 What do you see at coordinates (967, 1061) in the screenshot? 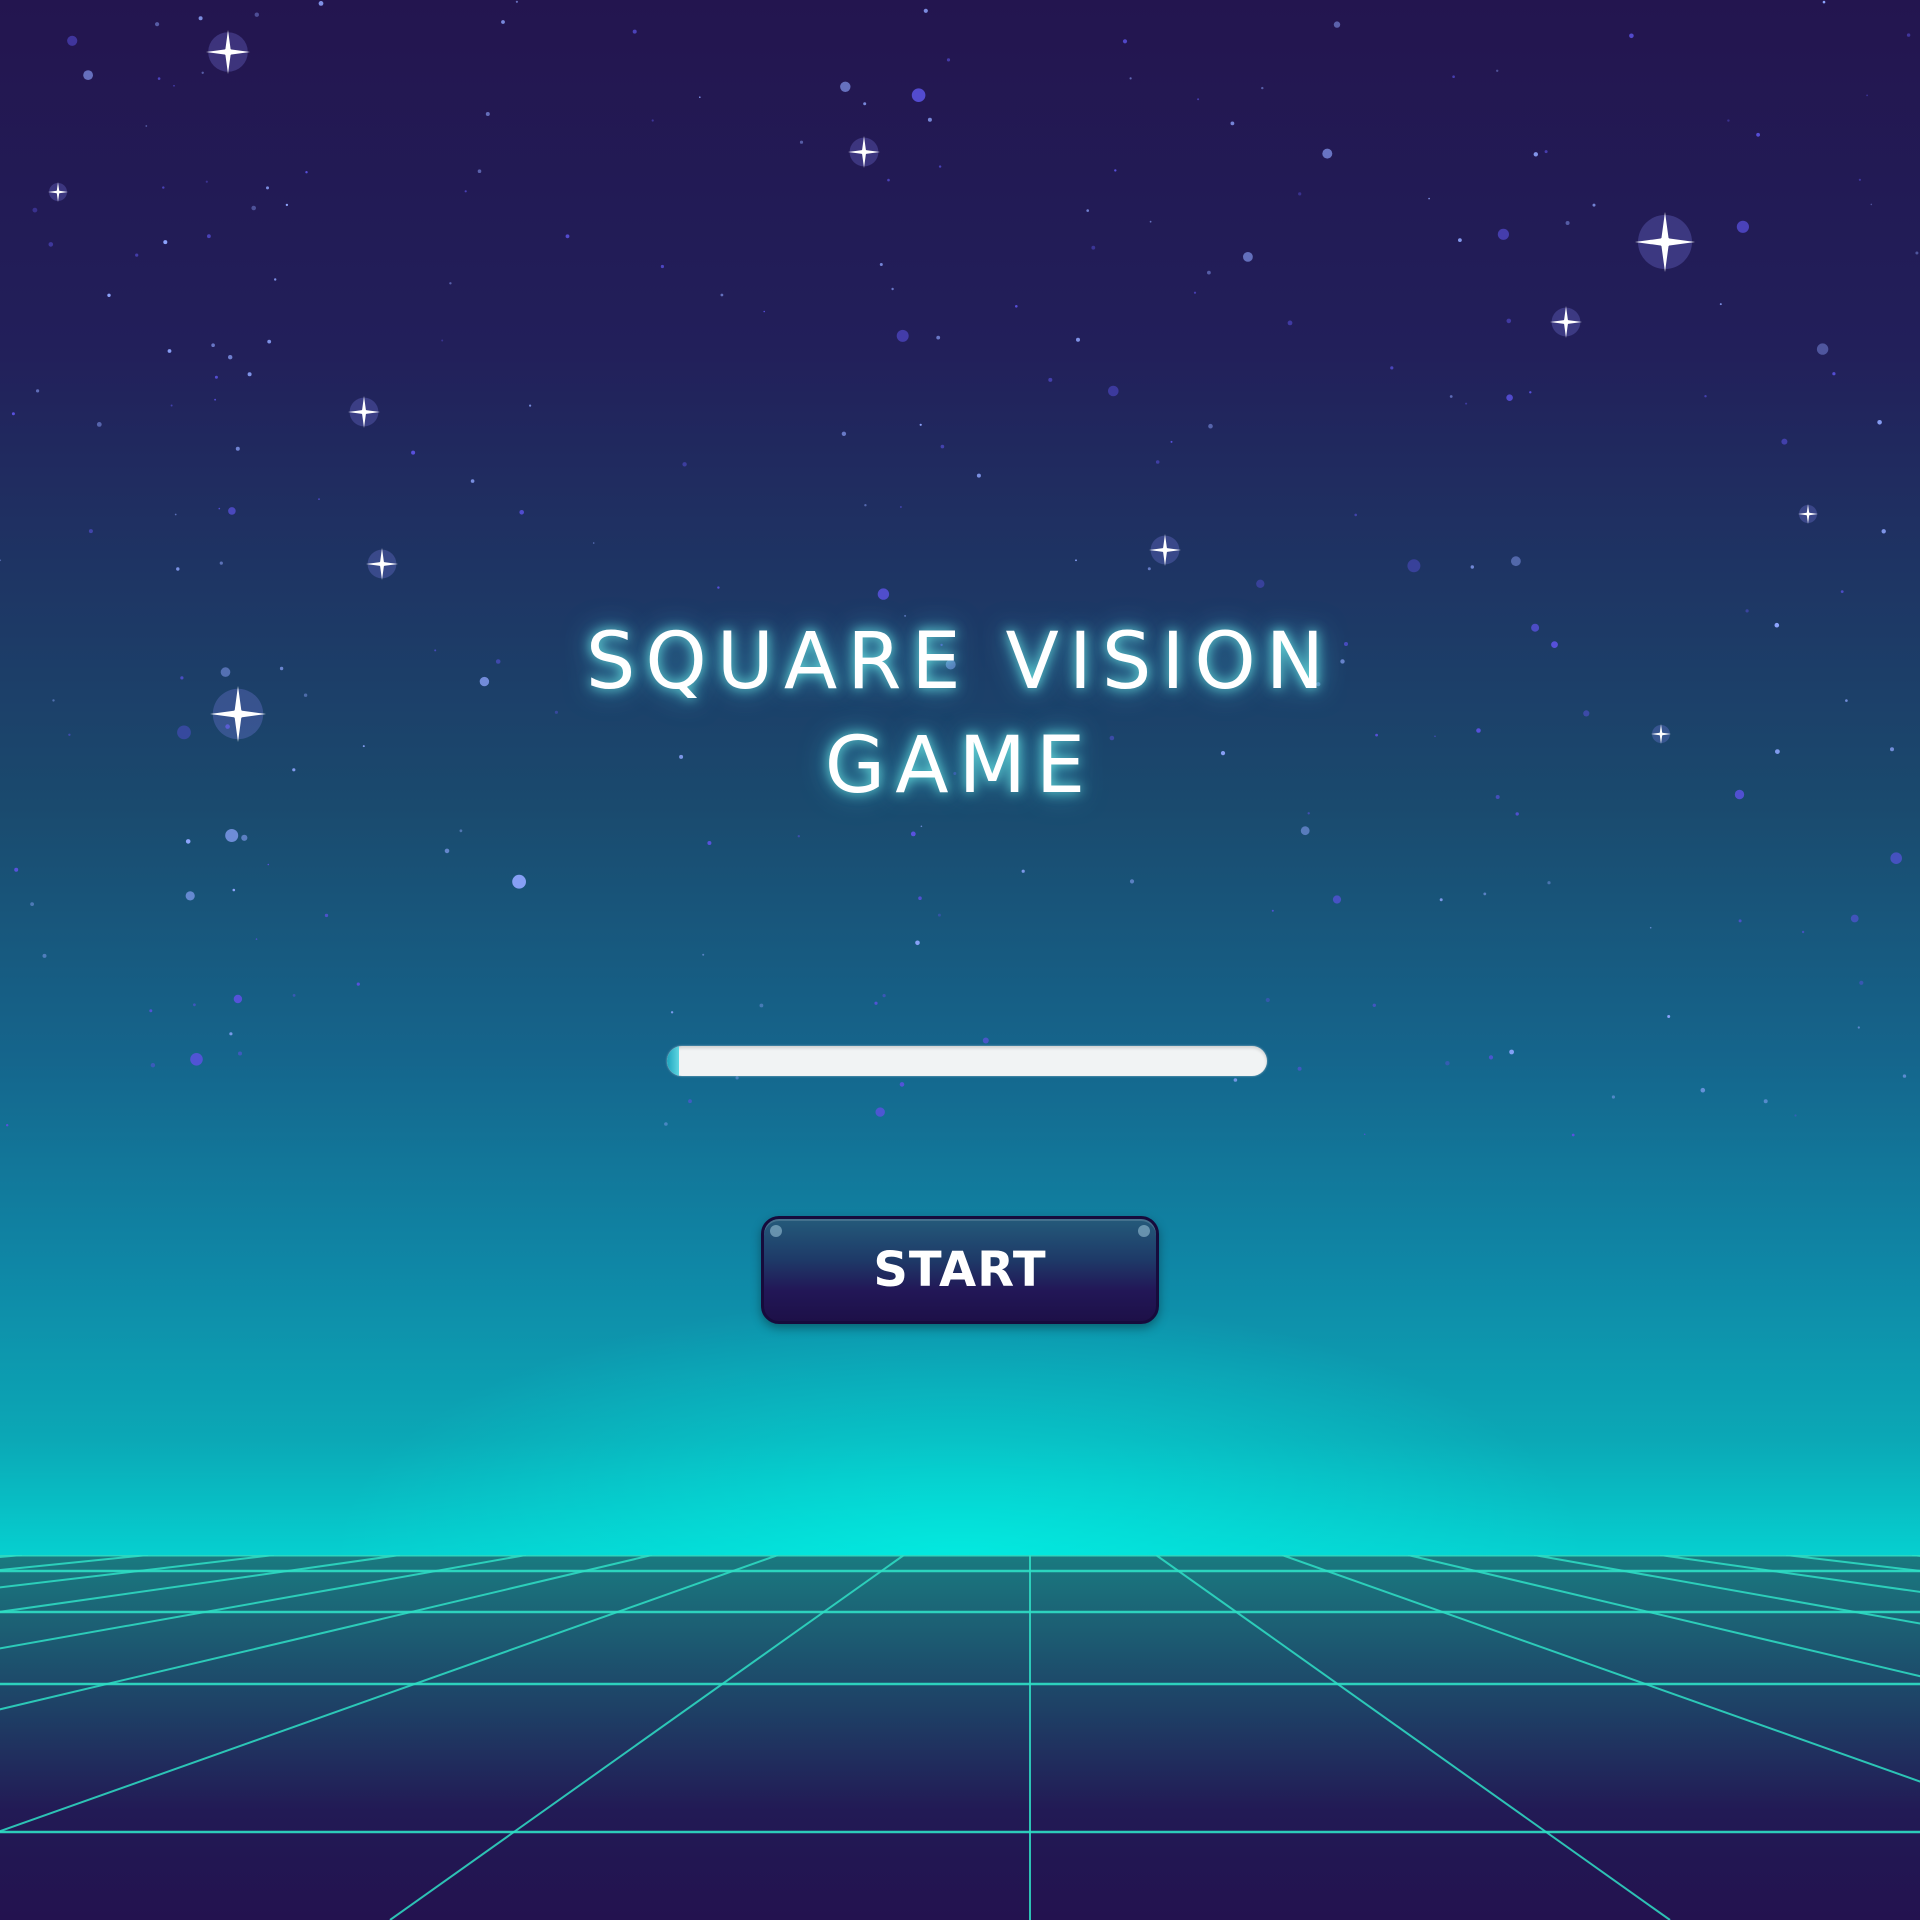
I see `loading-progress-bar` at bounding box center [967, 1061].